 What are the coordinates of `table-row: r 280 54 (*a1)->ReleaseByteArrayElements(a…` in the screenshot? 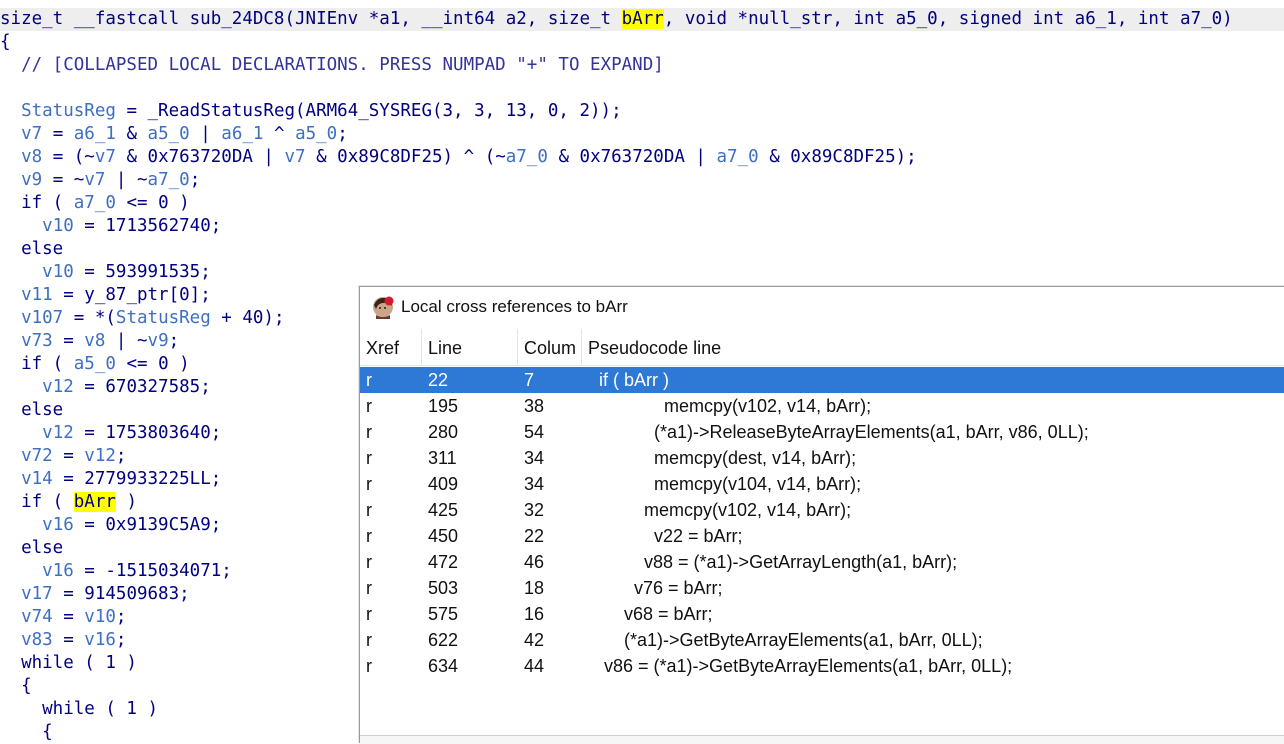 It's located at (822, 432).